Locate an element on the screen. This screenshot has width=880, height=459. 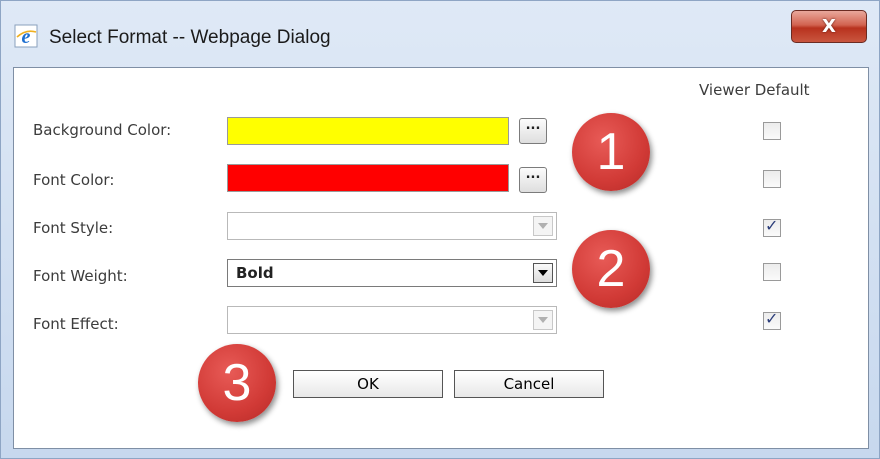
cancel-button: Cancel is located at coordinates (529, 384).